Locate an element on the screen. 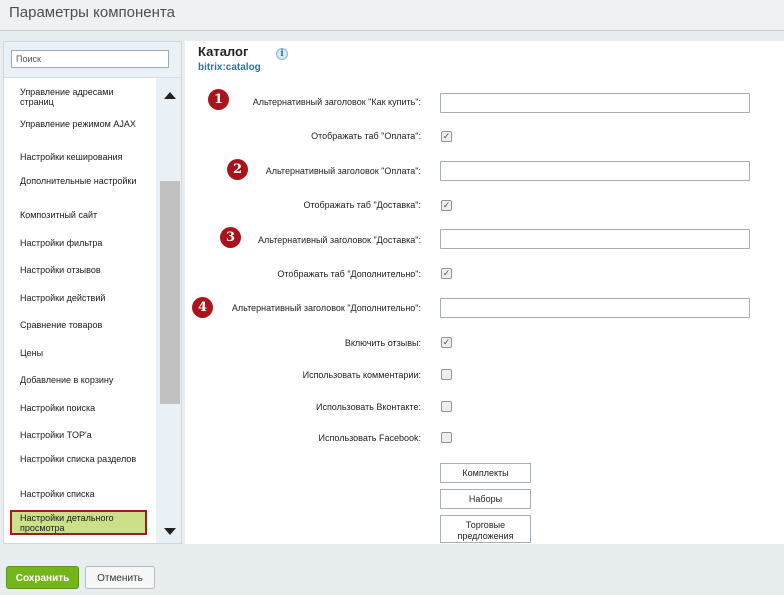 Image resolution: width=784 pixels, height=595 pixels. delivery-title-input is located at coordinates (595, 239).